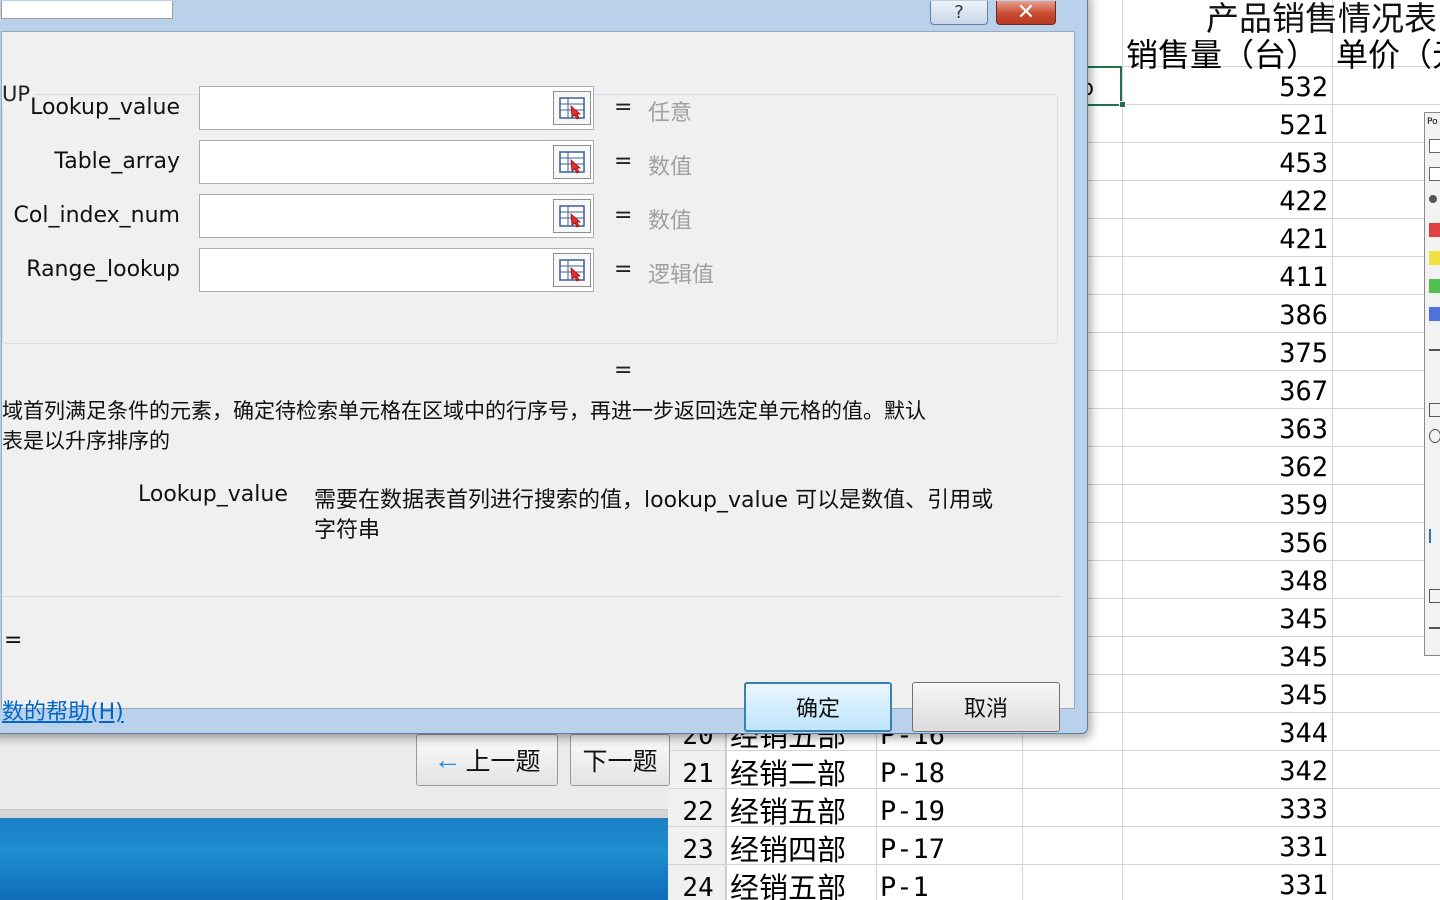 The height and width of the screenshot is (900, 1440). I want to click on next-question-button: 下一题, so click(620, 760).